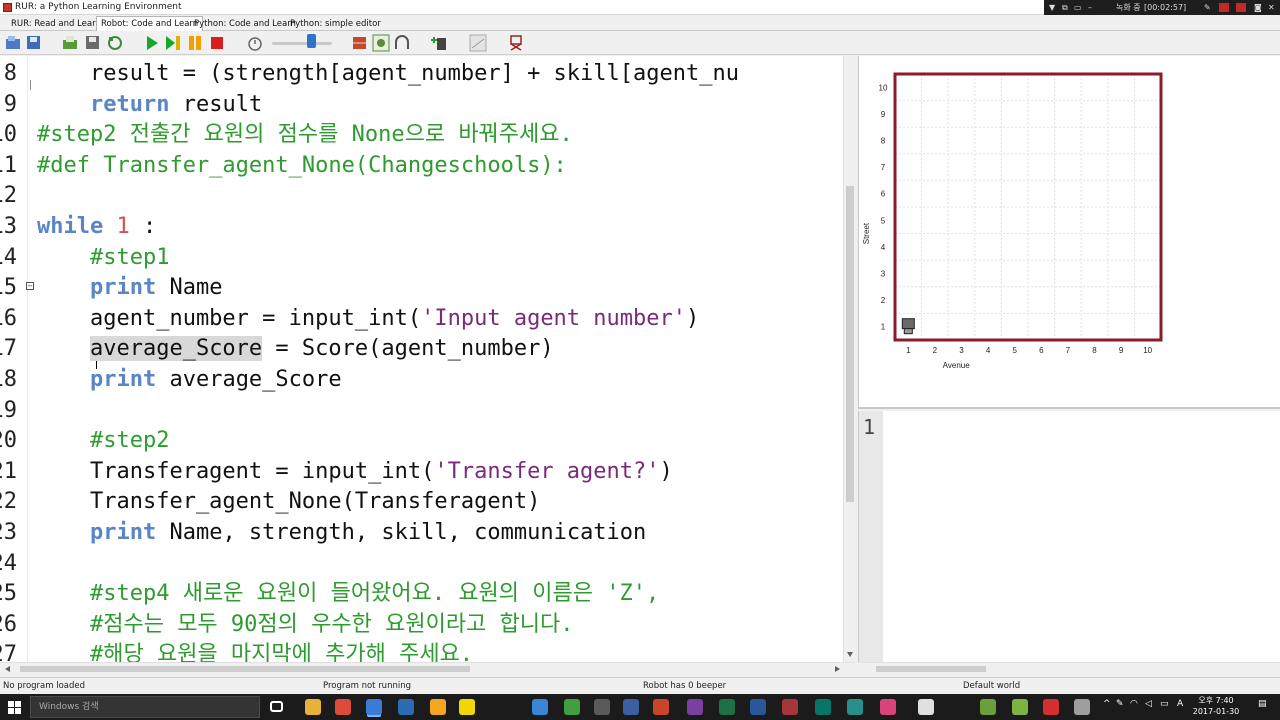  I want to click on minimize-icon: –, so click(1090, 7).